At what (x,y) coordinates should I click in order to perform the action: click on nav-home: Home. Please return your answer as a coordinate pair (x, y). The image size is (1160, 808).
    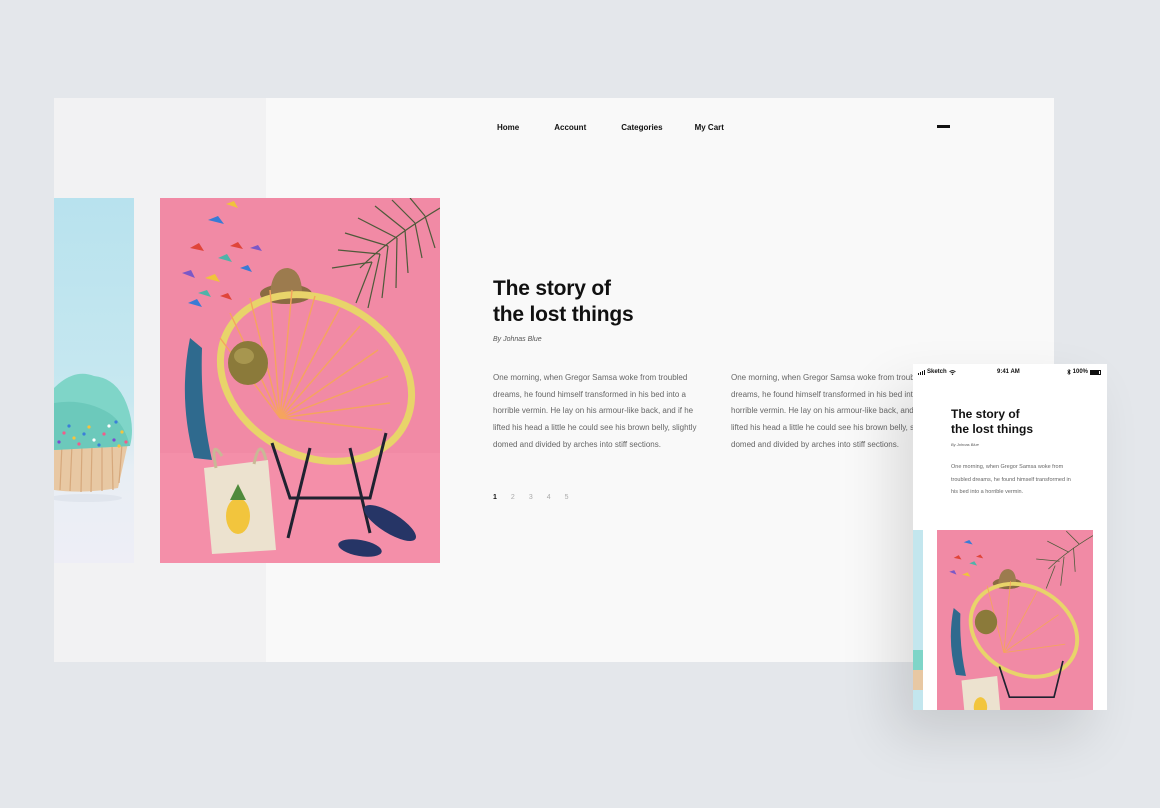
    Looking at the image, I should click on (508, 127).